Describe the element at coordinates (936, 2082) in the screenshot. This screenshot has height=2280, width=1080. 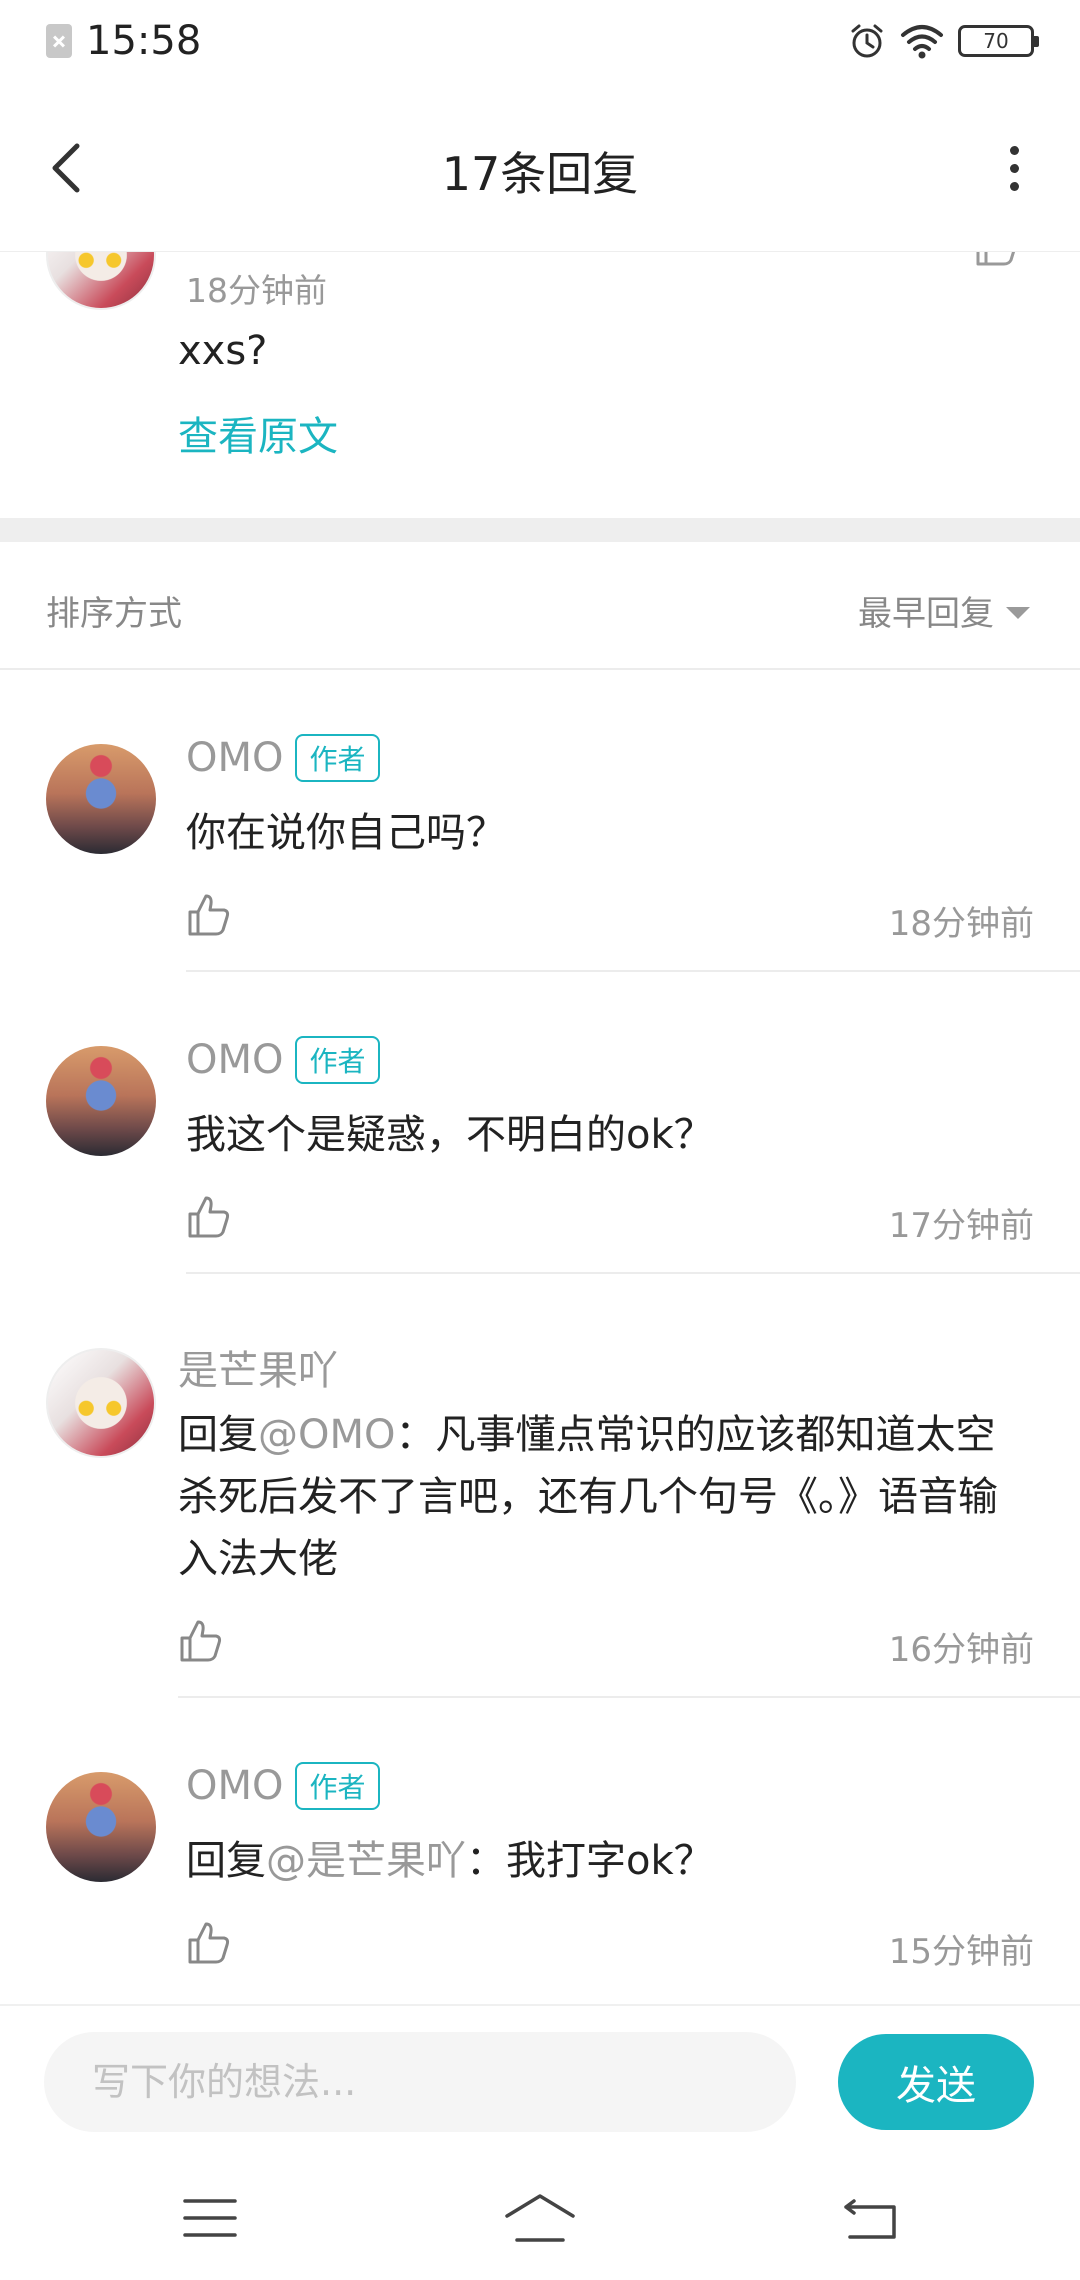
I see `send-button: 发送` at that location.